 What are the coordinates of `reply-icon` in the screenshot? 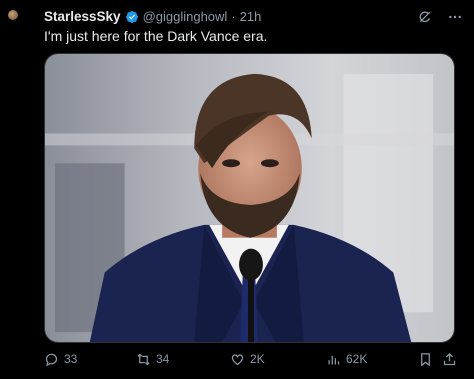 It's located at (51, 359).